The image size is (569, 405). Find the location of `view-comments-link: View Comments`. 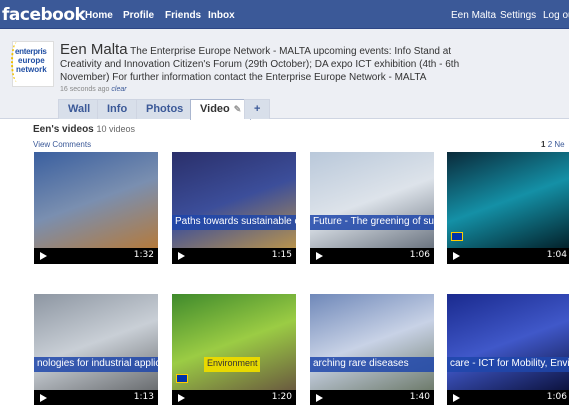

view-comments-link: View Comments is located at coordinates (62, 144).